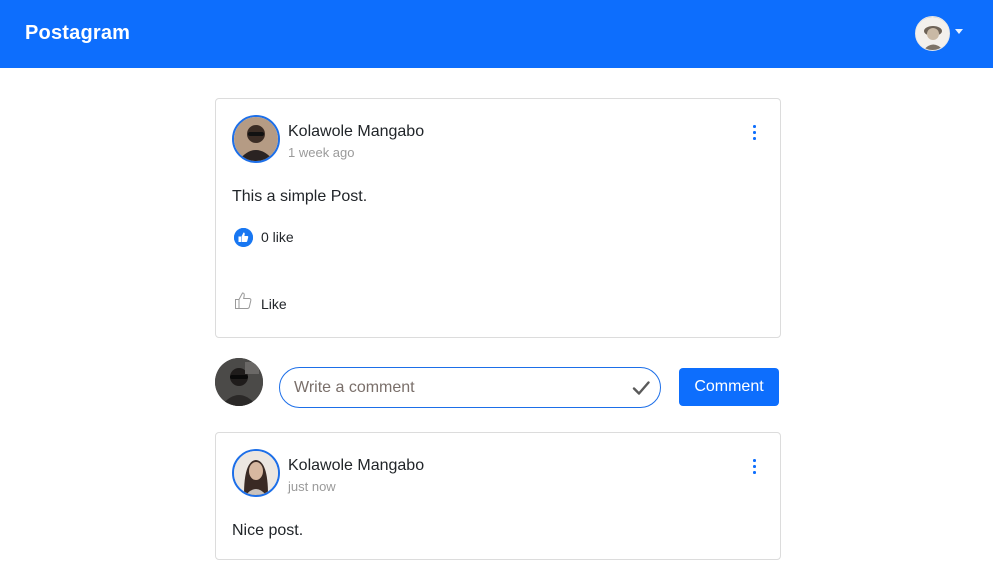 The height and width of the screenshot is (565, 993). Describe the element at coordinates (312, 486) in the screenshot. I see `comment-timestamp: just now` at that location.